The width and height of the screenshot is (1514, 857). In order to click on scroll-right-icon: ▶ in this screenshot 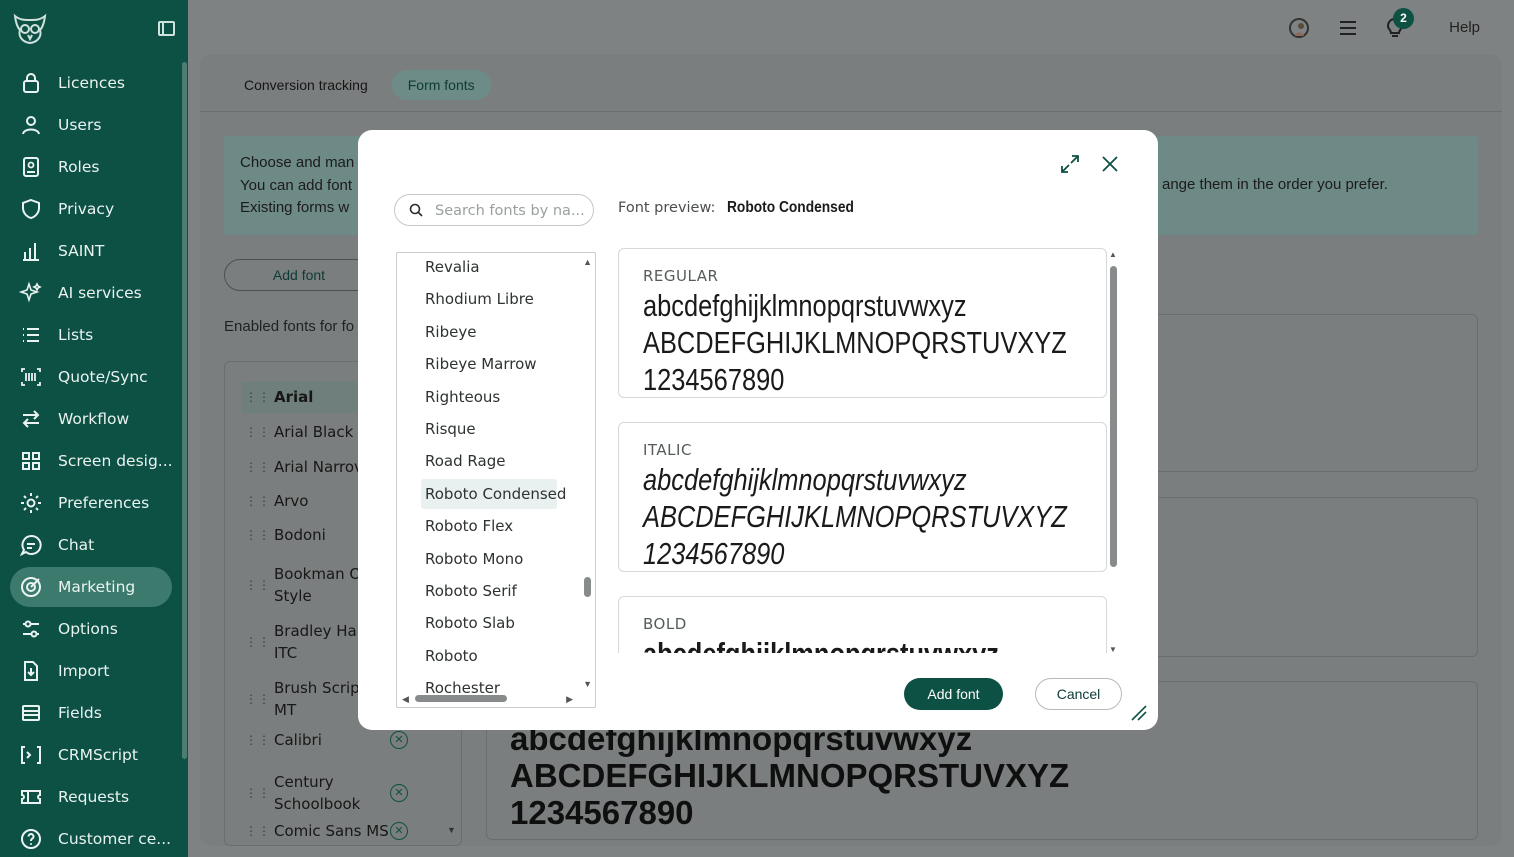, I will do `click(569, 699)`.